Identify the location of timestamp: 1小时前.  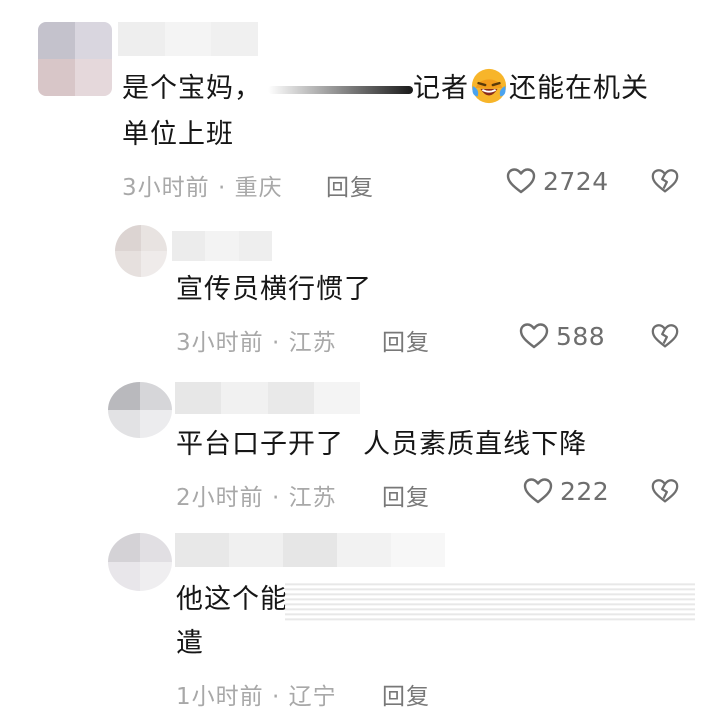
(220, 697).